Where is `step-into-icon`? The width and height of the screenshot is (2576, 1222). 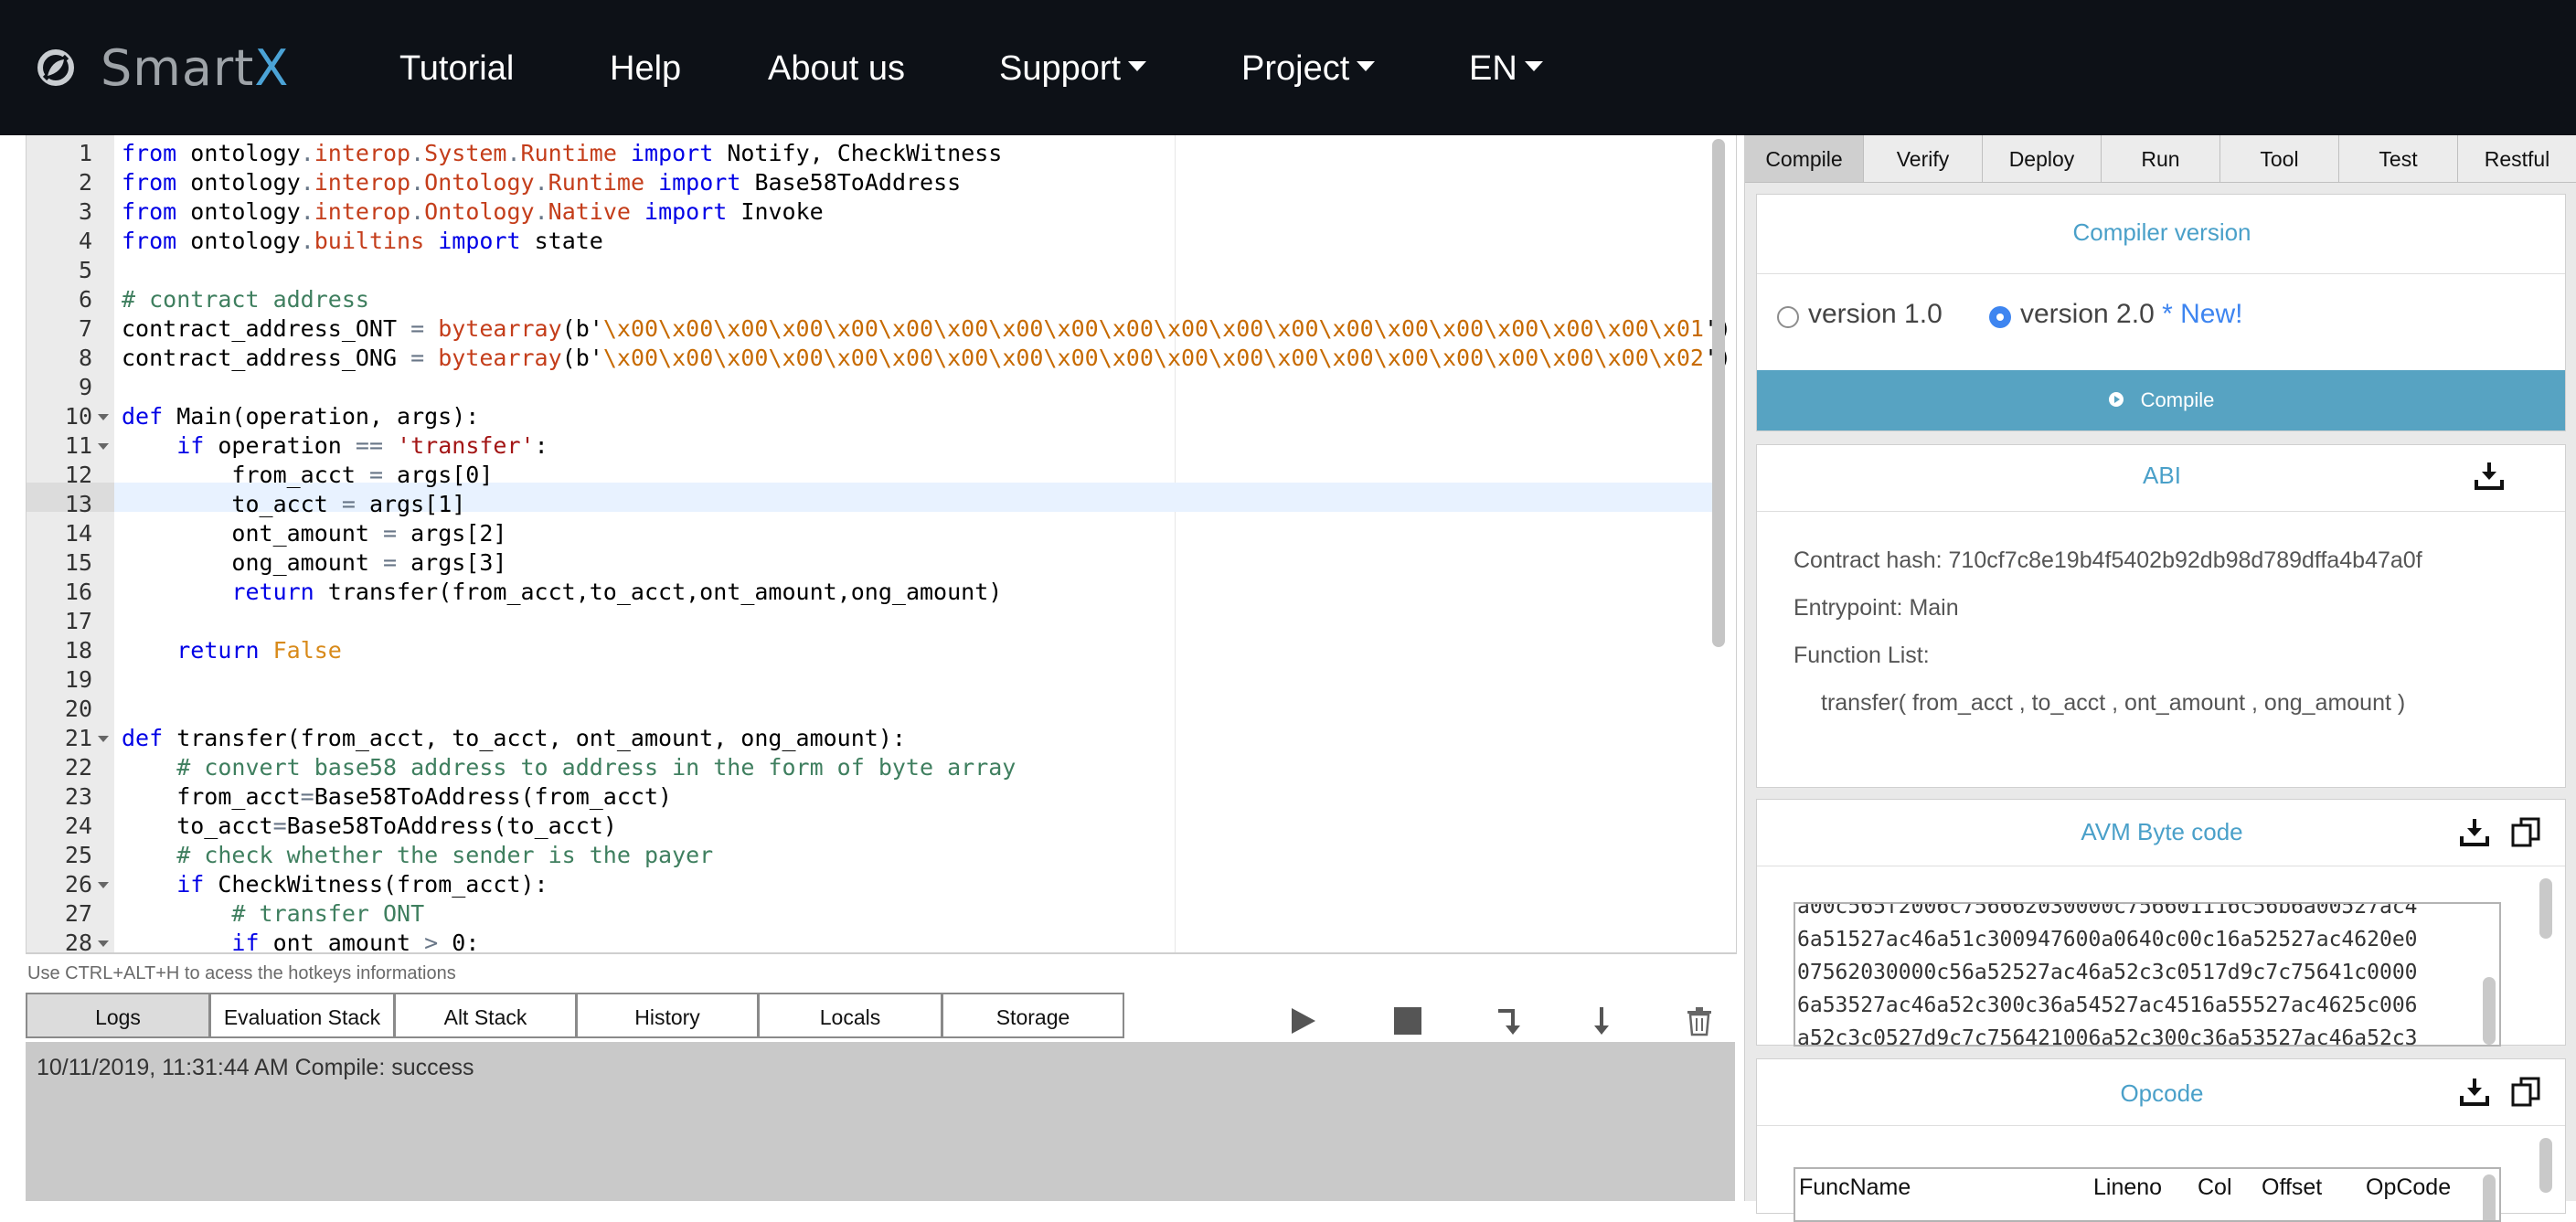 step-into-icon is located at coordinates (1602, 1020).